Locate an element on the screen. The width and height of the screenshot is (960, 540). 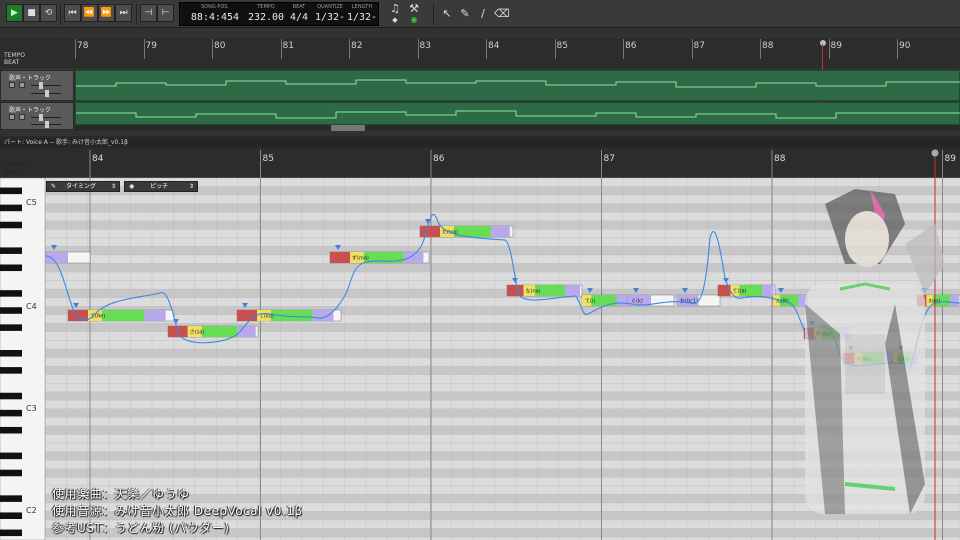
note-lyric: て(ta) is located at coordinates (740, 292).